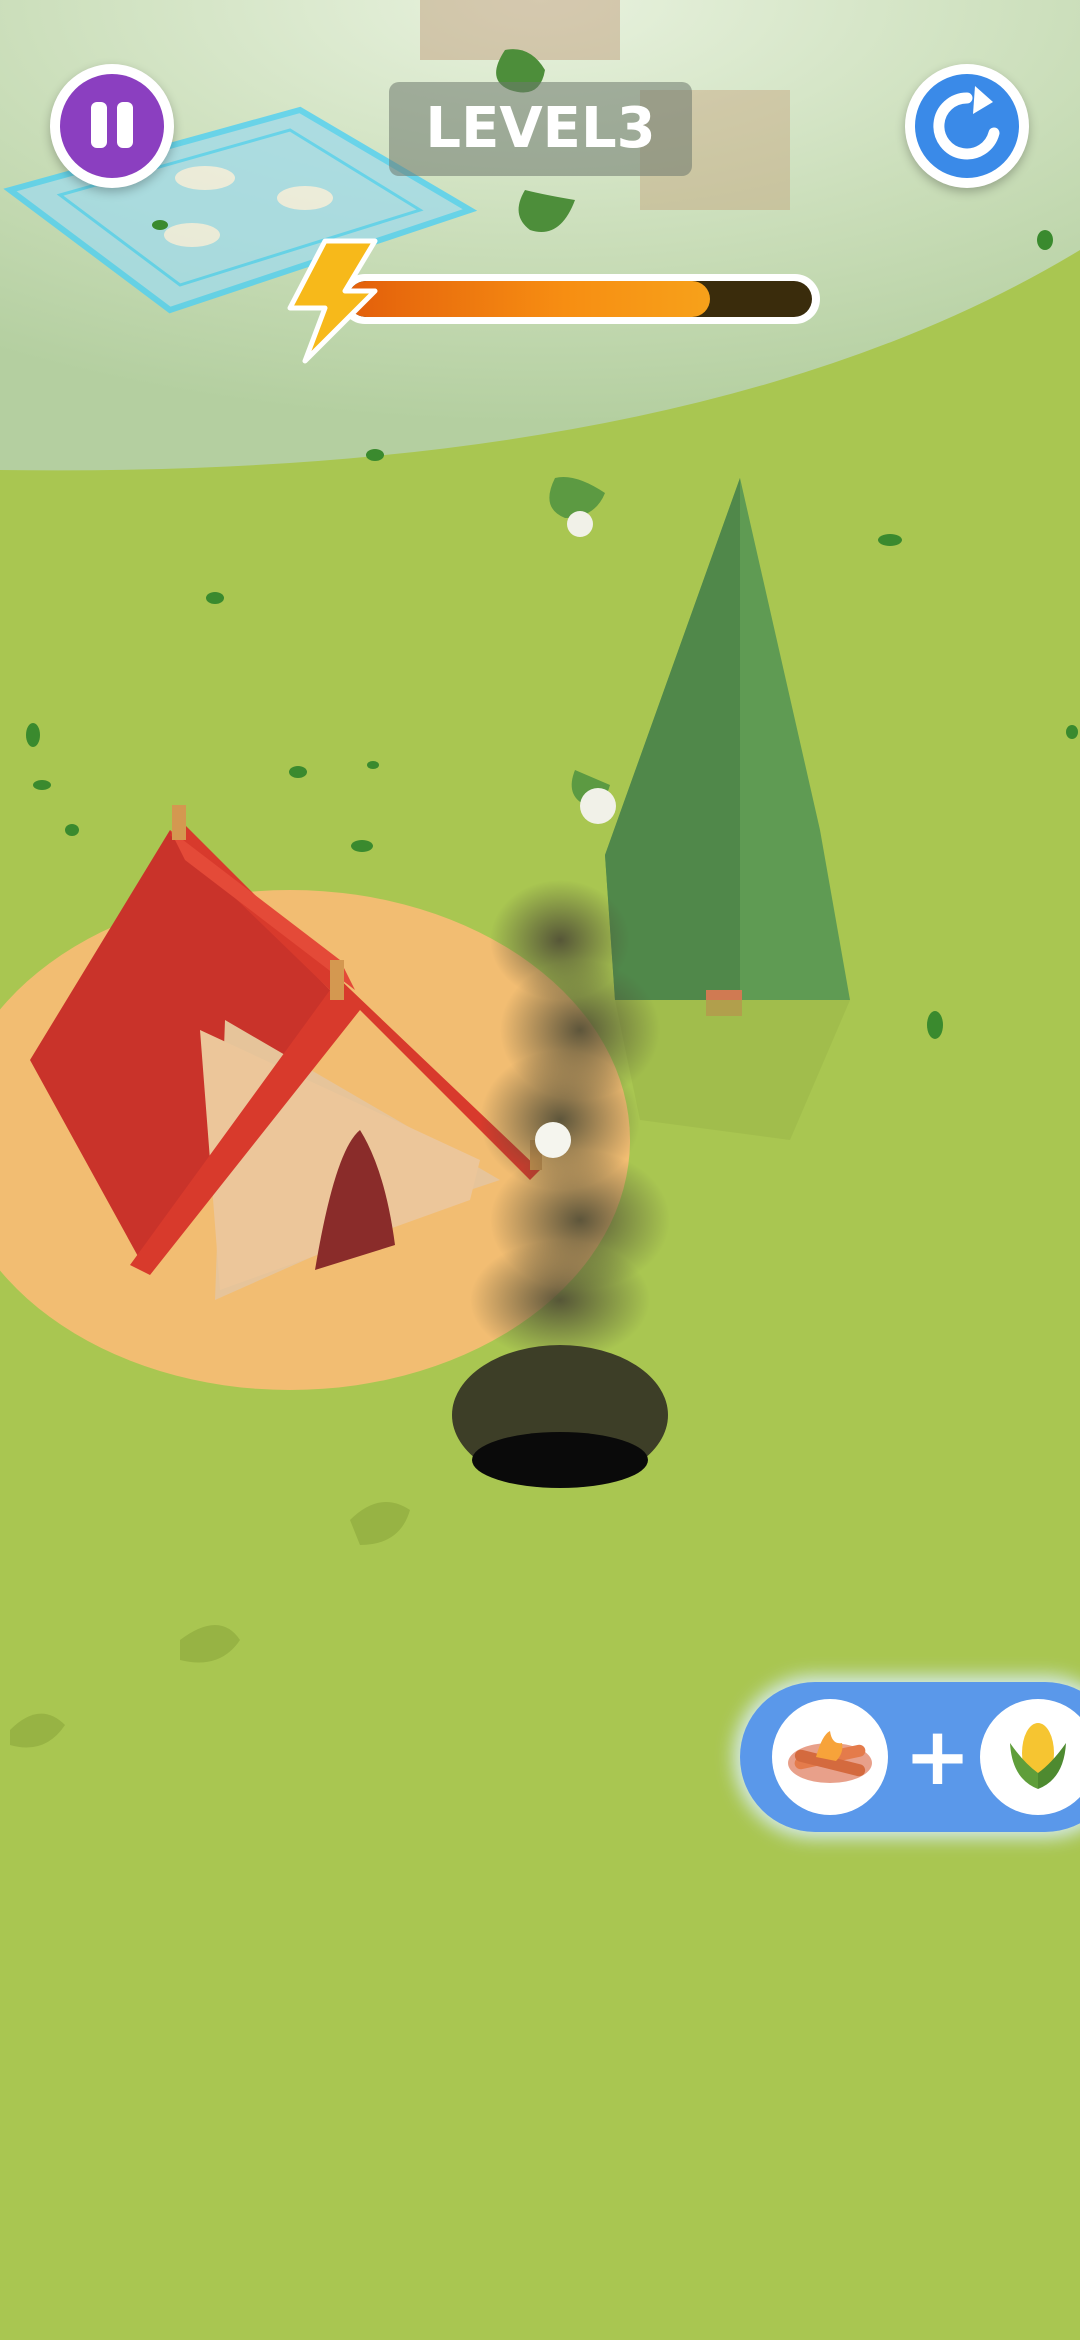 The image size is (1080, 2340). What do you see at coordinates (560, 1416) in the screenshot?
I see `player-hole` at bounding box center [560, 1416].